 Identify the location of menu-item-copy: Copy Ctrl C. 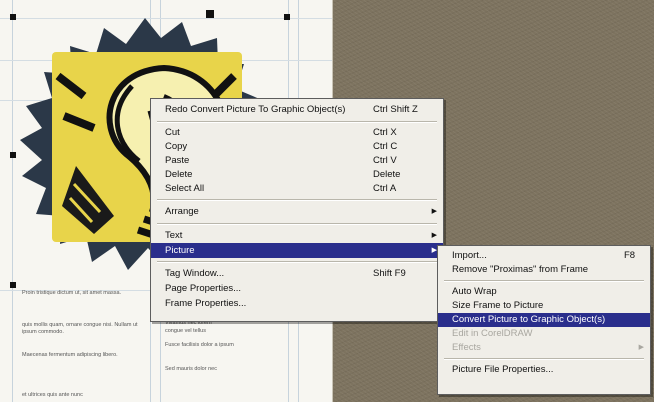
(297, 147).